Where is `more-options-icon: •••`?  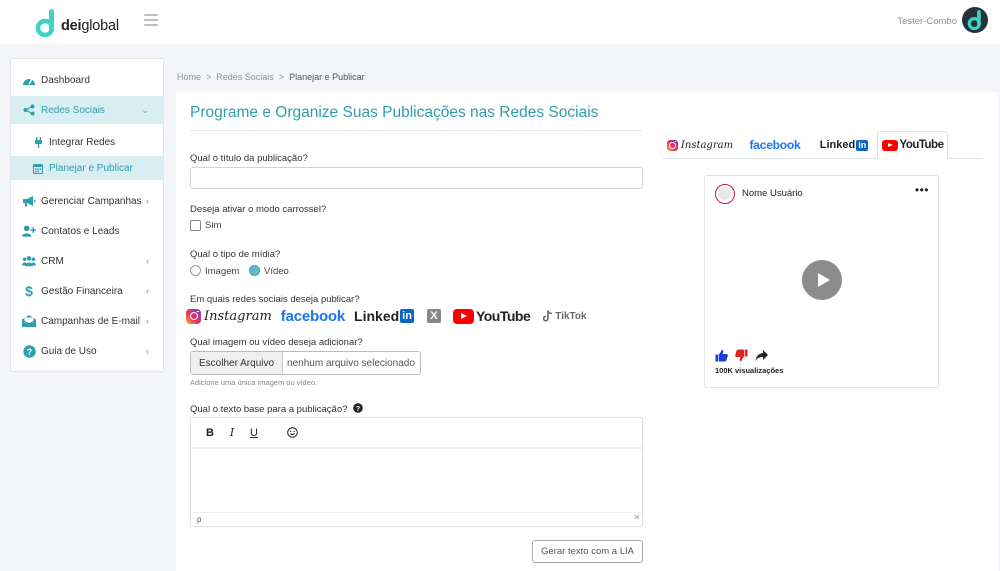
more-options-icon: ••• is located at coordinates (922, 190).